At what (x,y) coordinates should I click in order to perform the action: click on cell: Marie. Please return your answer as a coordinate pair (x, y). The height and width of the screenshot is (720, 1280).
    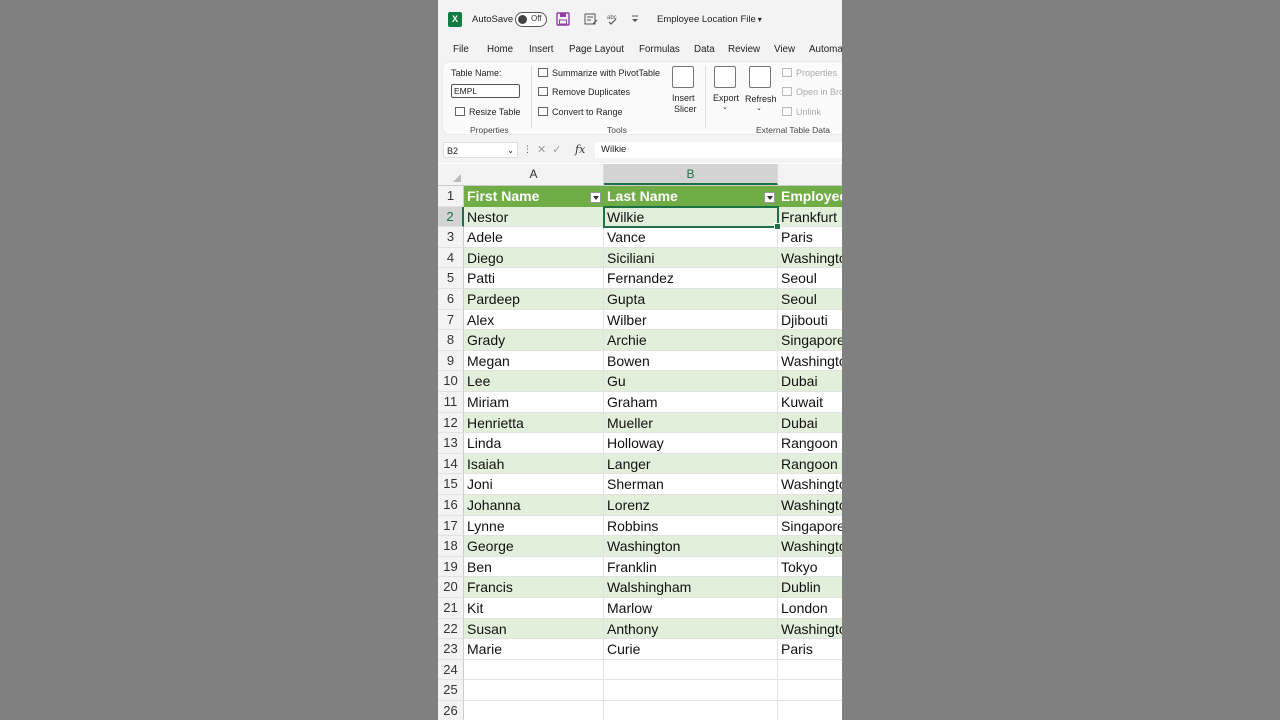
    Looking at the image, I should click on (534, 649).